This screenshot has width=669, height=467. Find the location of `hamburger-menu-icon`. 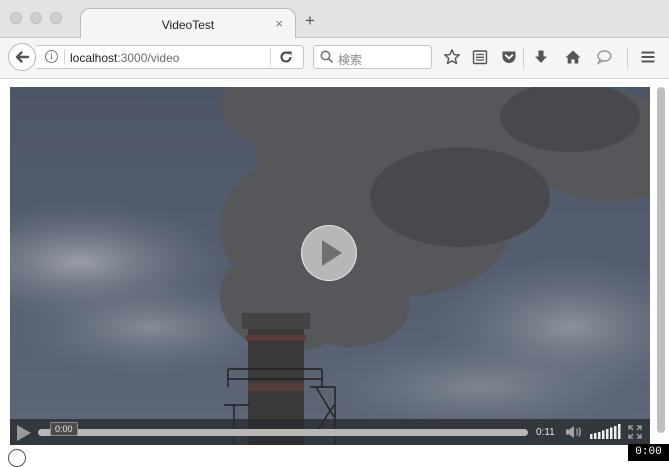

hamburger-menu-icon is located at coordinates (648, 57).